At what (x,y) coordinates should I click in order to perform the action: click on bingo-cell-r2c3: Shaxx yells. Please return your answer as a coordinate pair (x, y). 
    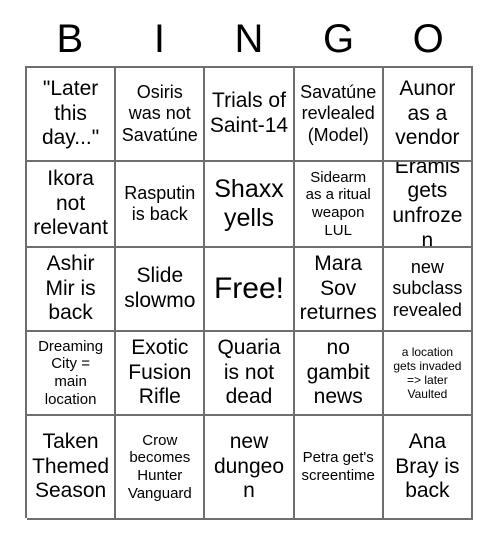
    Looking at the image, I should click on (250, 205).